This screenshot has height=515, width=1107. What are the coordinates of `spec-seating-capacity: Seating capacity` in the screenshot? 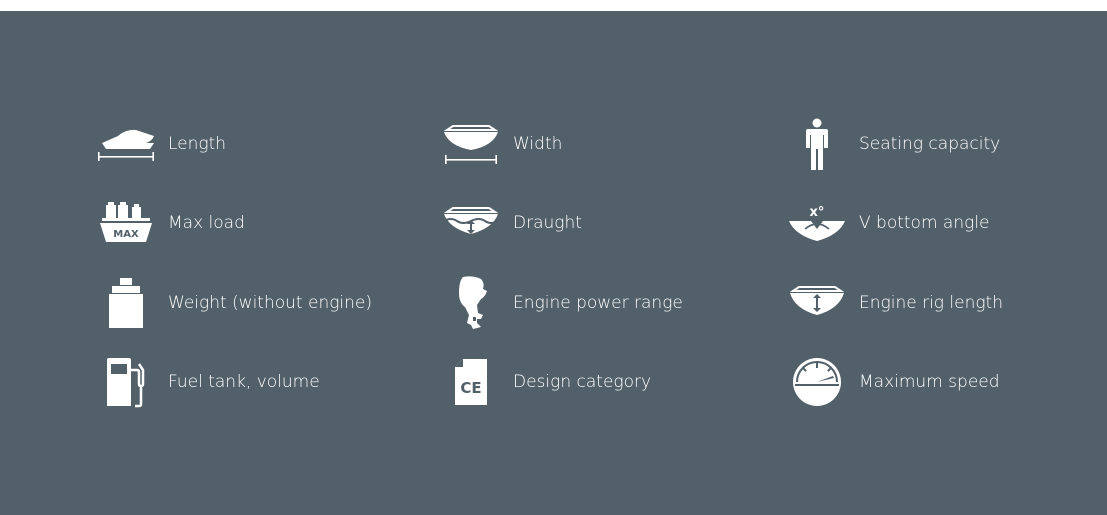 It's located at (893, 144).